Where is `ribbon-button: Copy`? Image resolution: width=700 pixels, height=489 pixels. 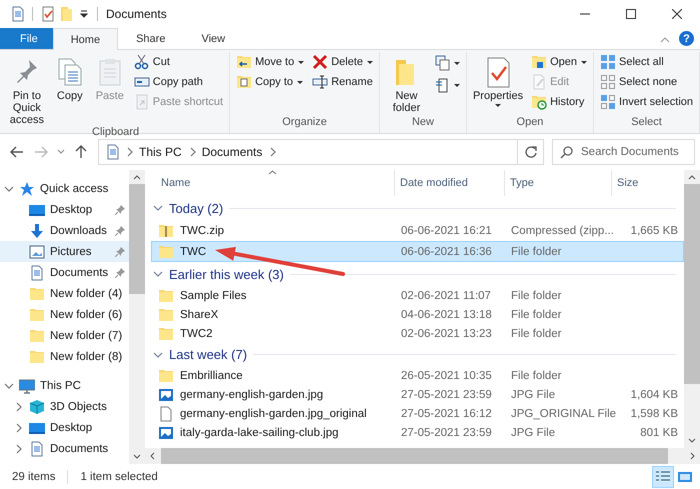 ribbon-button: Copy is located at coordinates (69, 77).